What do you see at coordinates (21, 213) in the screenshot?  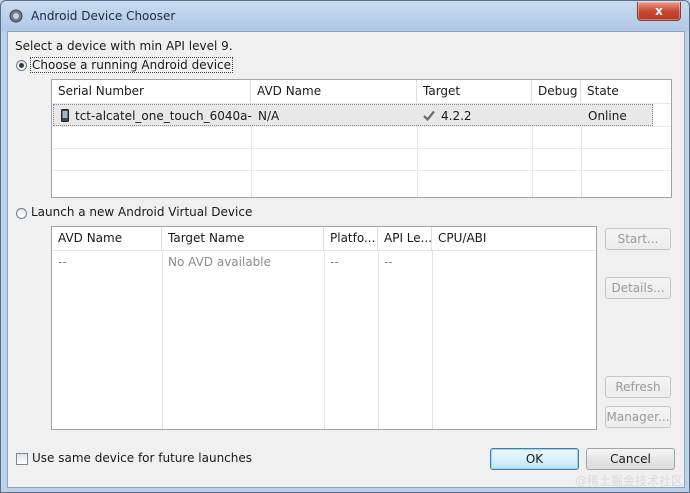 I see `launch-avd-radio` at bounding box center [21, 213].